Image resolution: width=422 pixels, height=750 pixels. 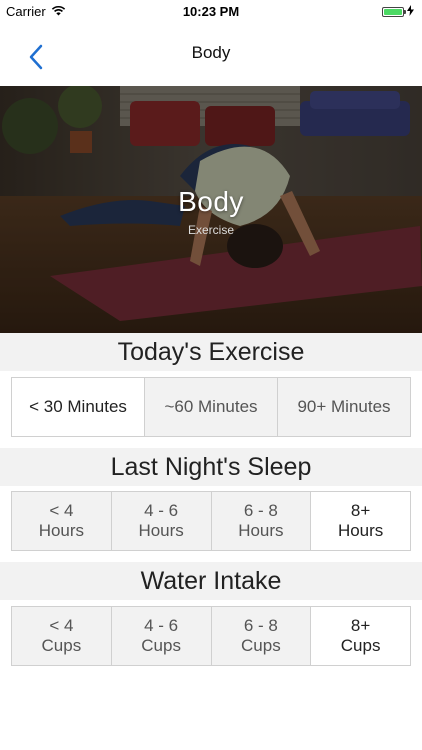 I want to click on sleep-option-under-4: < 4 Hours, so click(x=62, y=521).